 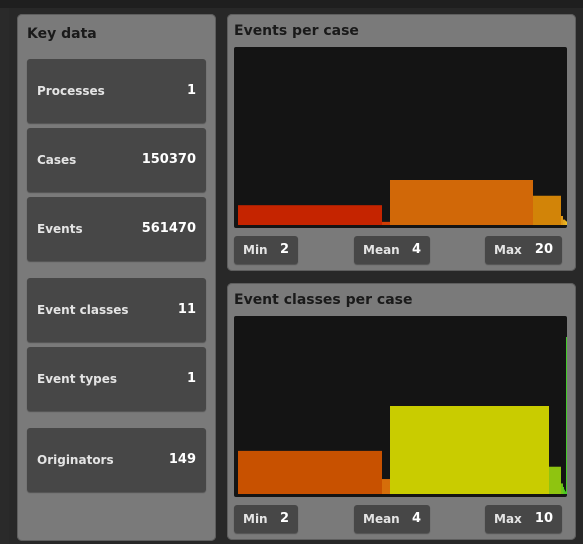 What do you see at coordinates (71, 91) in the screenshot?
I see `stat-label: Processes` at bounding box center [71, 91].